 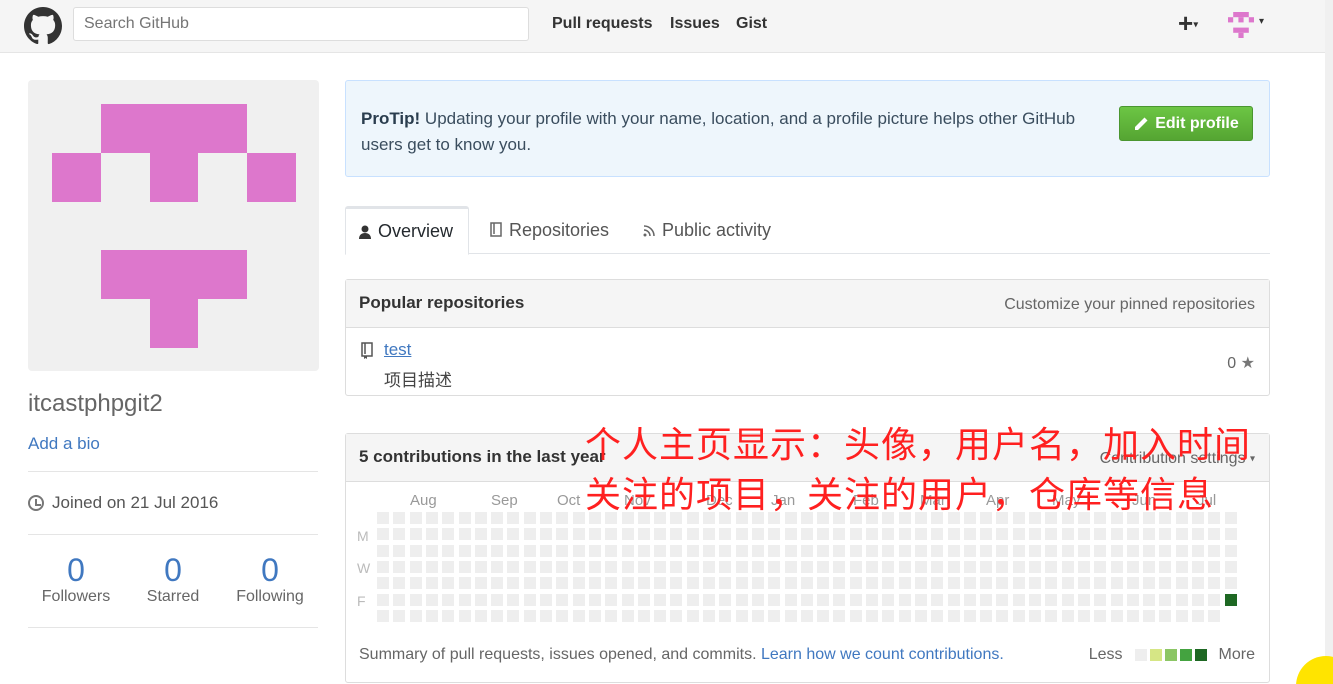 What do you see at coordinates (1261, 21) in the screenshot?
I see `chevron-down-icon: ▾` at bounding box center [1261, 21].